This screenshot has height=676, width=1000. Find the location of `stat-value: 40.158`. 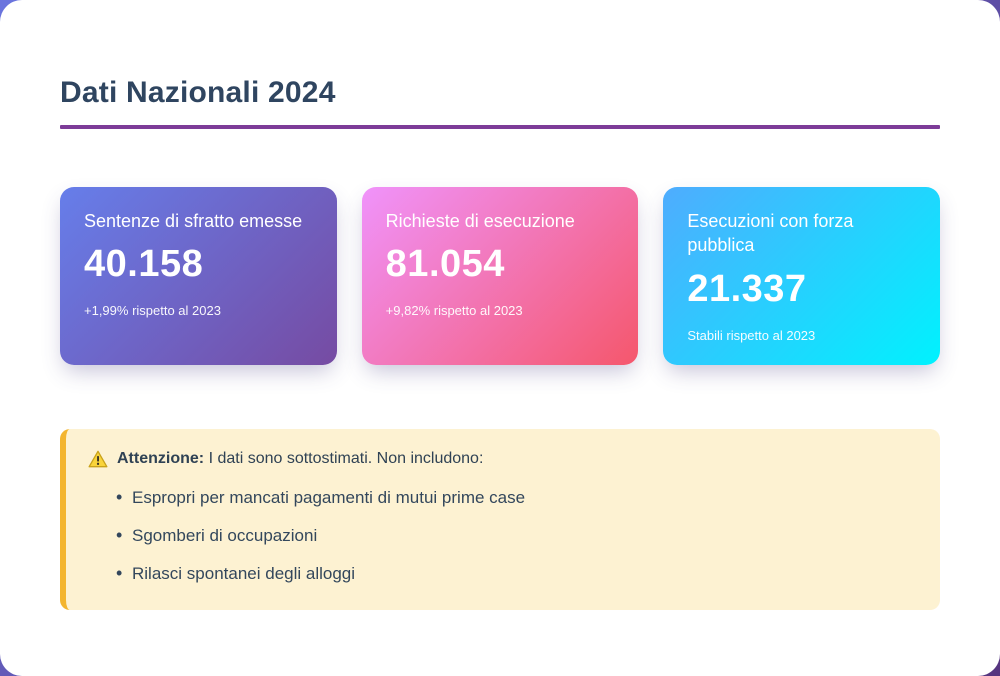

stat-value: 40.158 is located at coordinates (144, 264).